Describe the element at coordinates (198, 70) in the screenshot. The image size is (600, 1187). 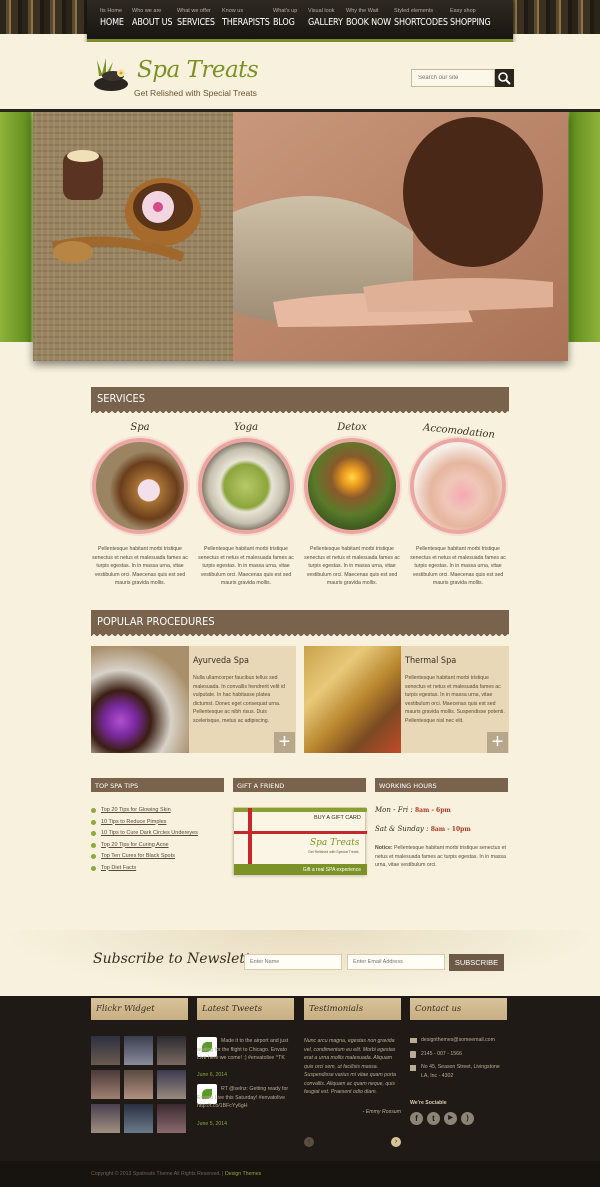
I see `logo-title: Spa Treats` at that location.